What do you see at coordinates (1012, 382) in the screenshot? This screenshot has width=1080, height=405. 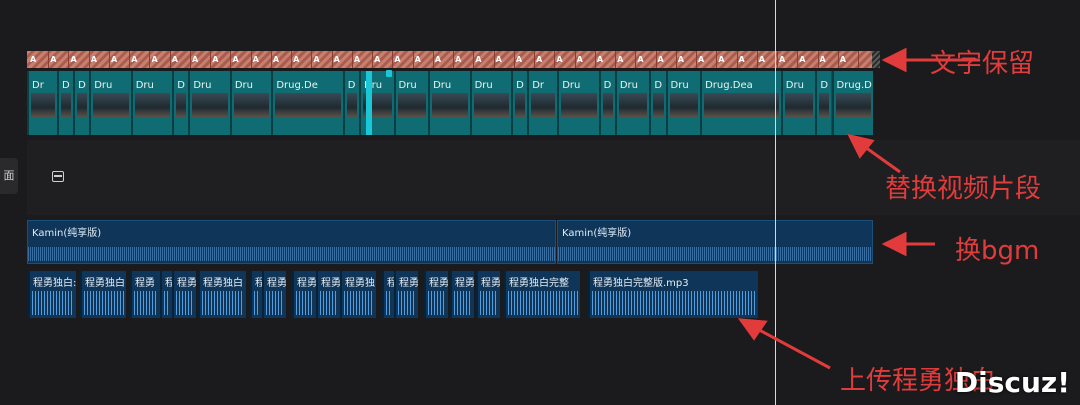 I see `watermark: Discuz!` at bounding box center [1012, 382].